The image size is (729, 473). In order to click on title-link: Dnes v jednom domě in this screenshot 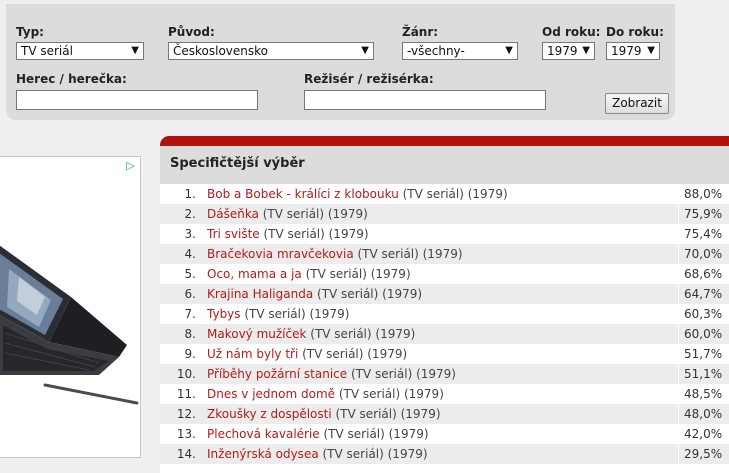, I will do `click(271, 394)`.